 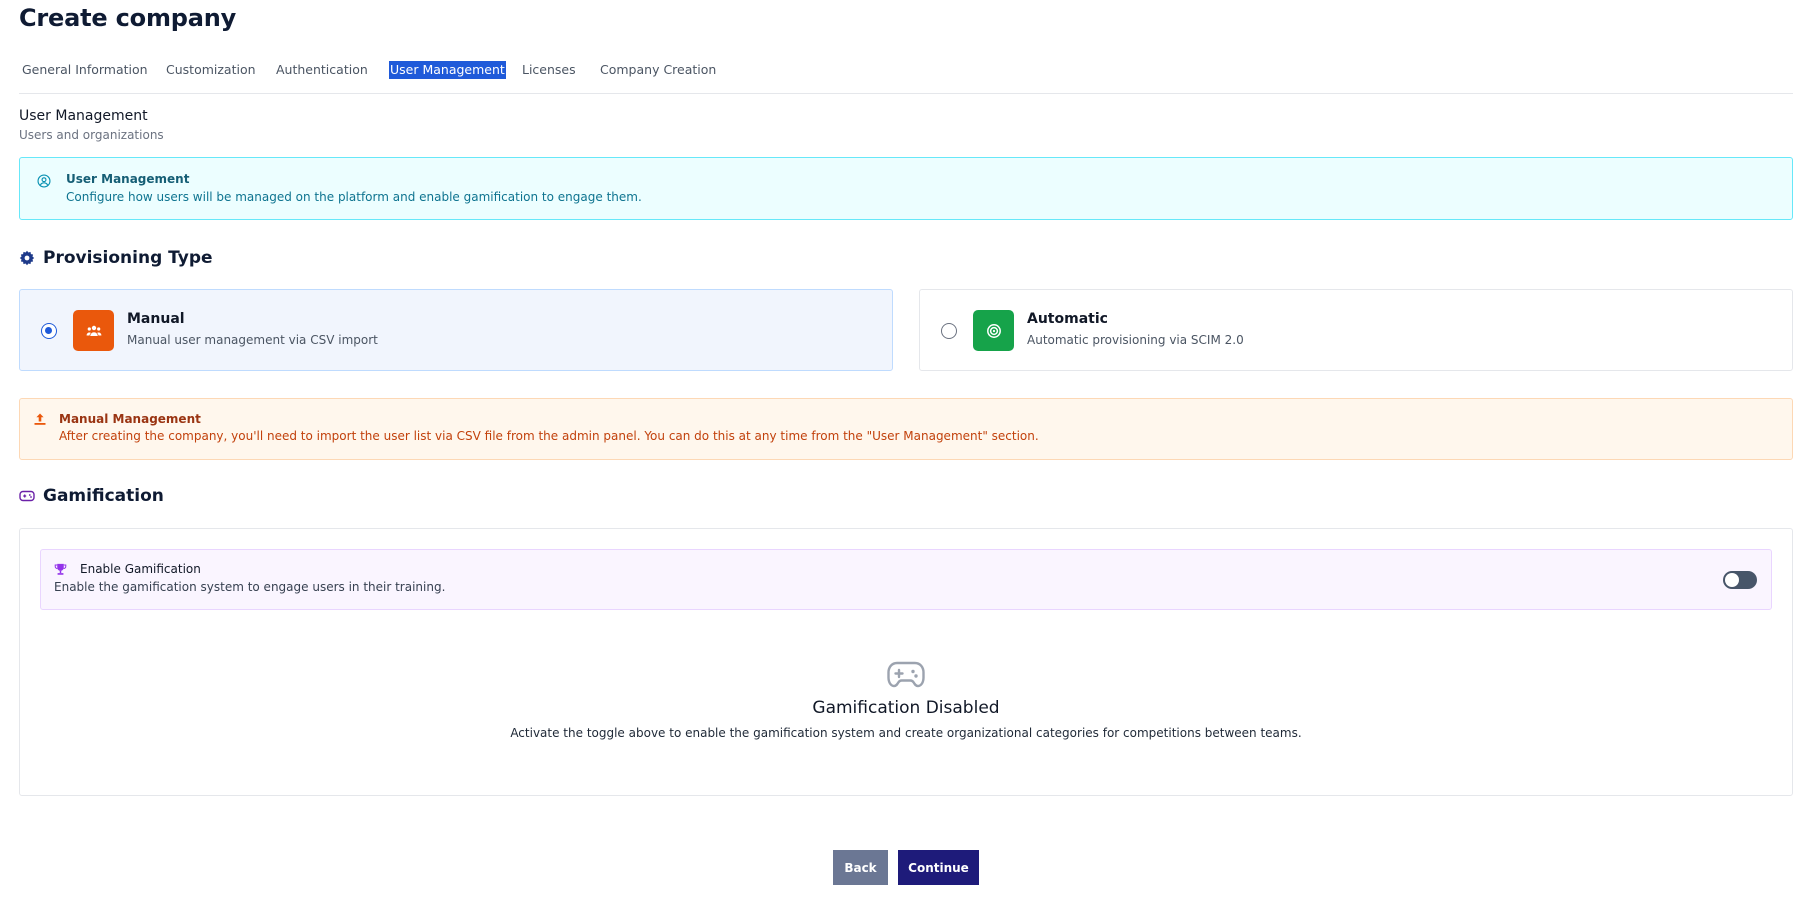 I want to click on tab-authentication: Authentication, so click(x=322, y=70).